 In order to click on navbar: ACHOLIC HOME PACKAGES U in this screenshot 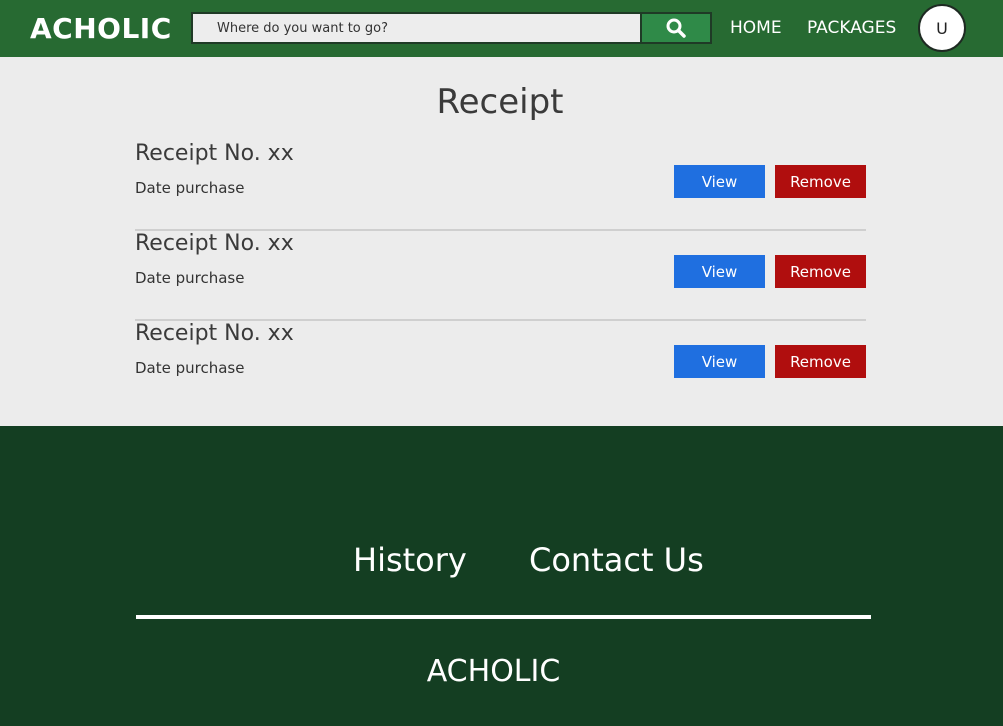, I will do `click(501, 28)`.